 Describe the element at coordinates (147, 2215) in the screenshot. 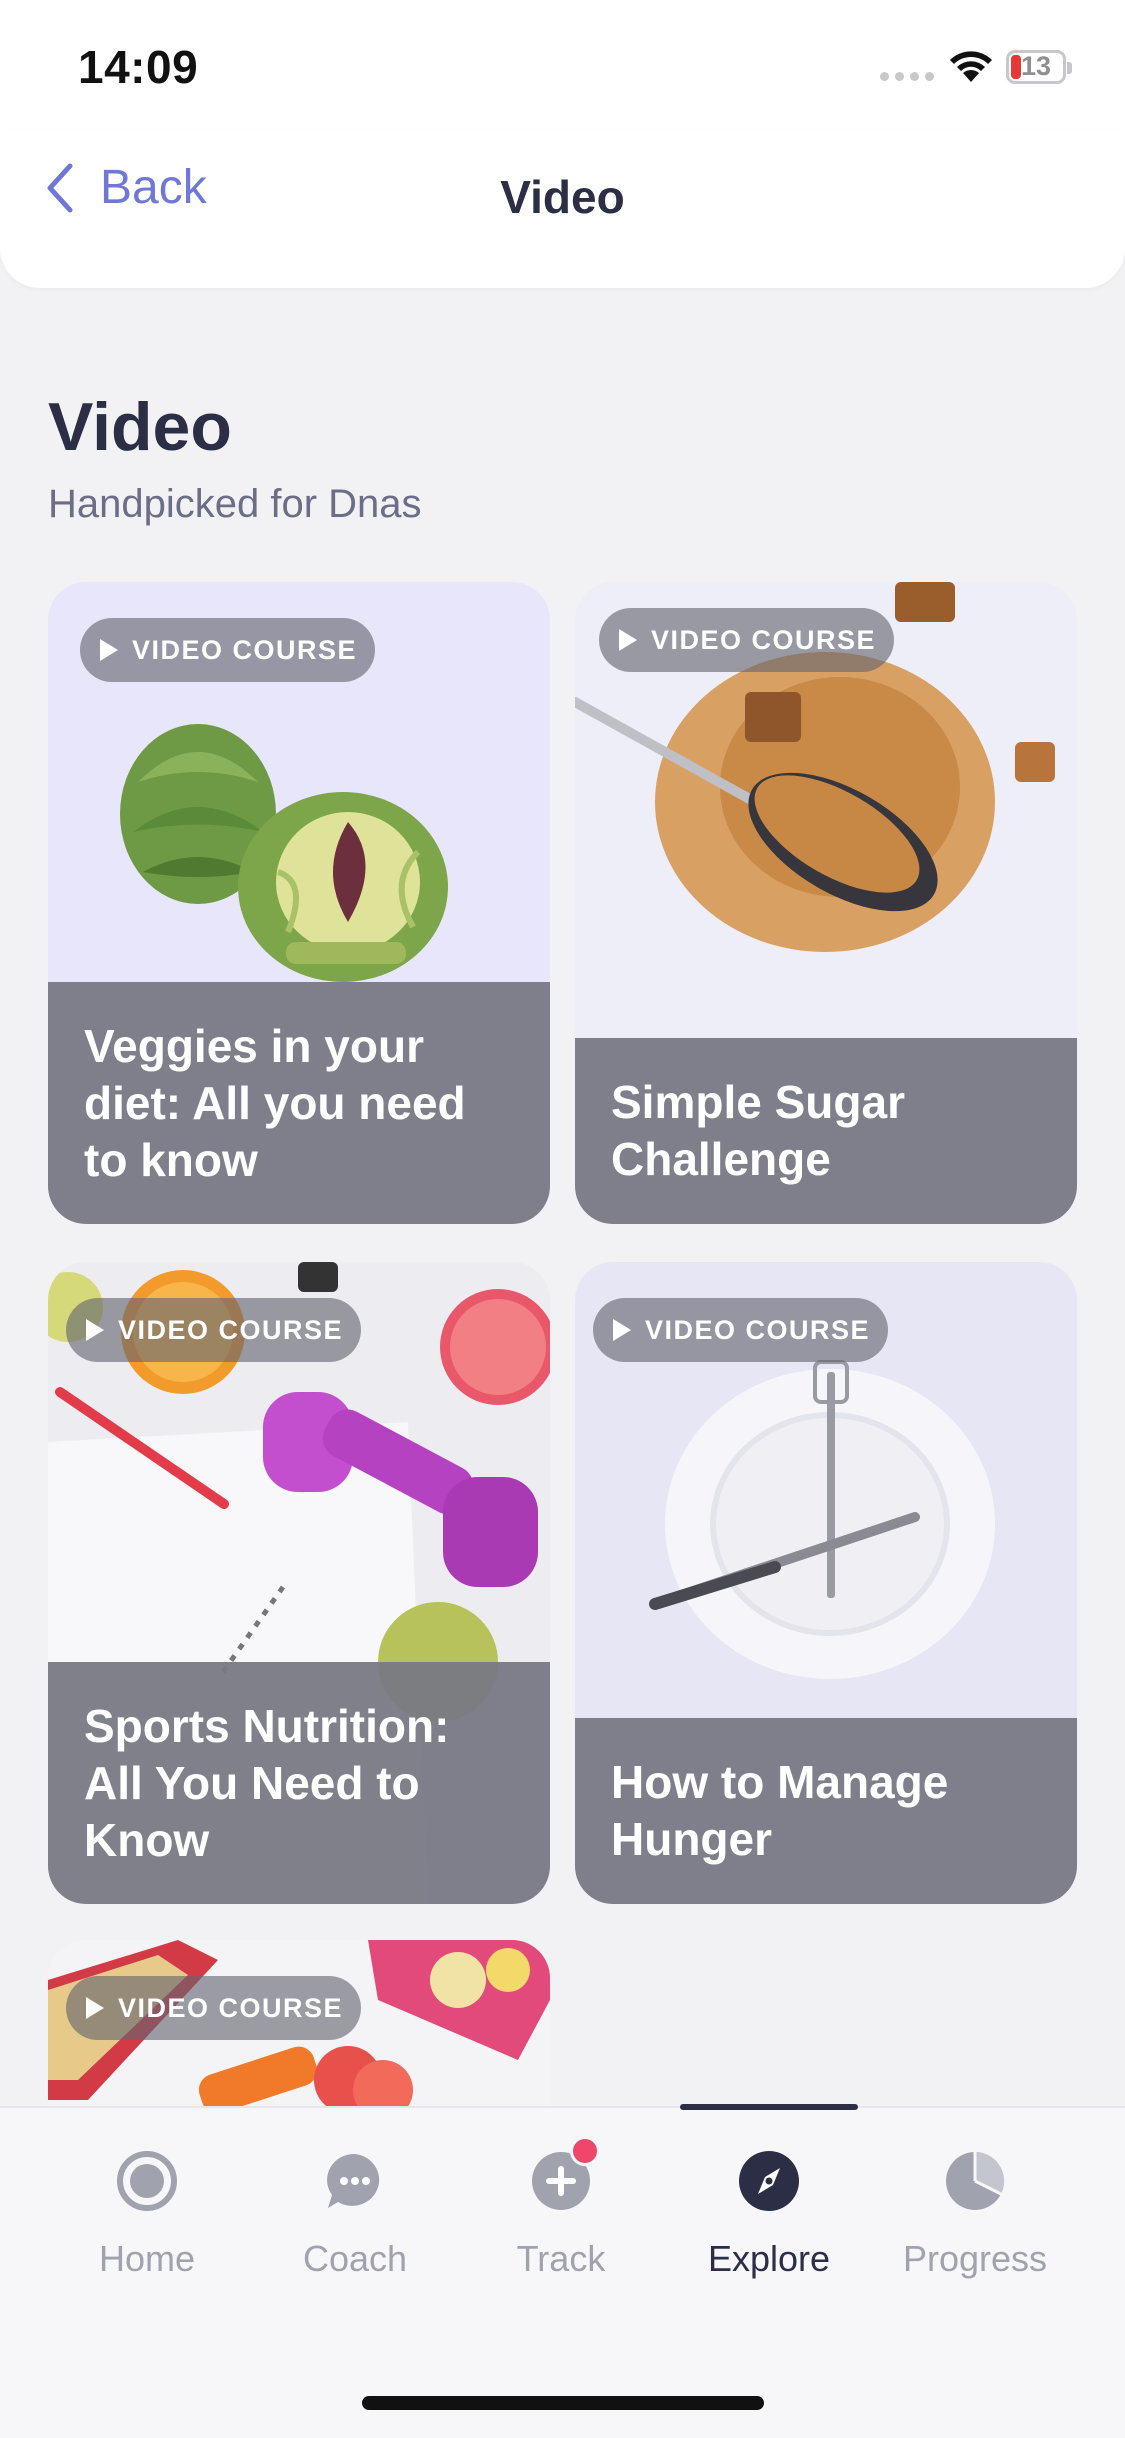

I see `tab-home: Home` at that location.